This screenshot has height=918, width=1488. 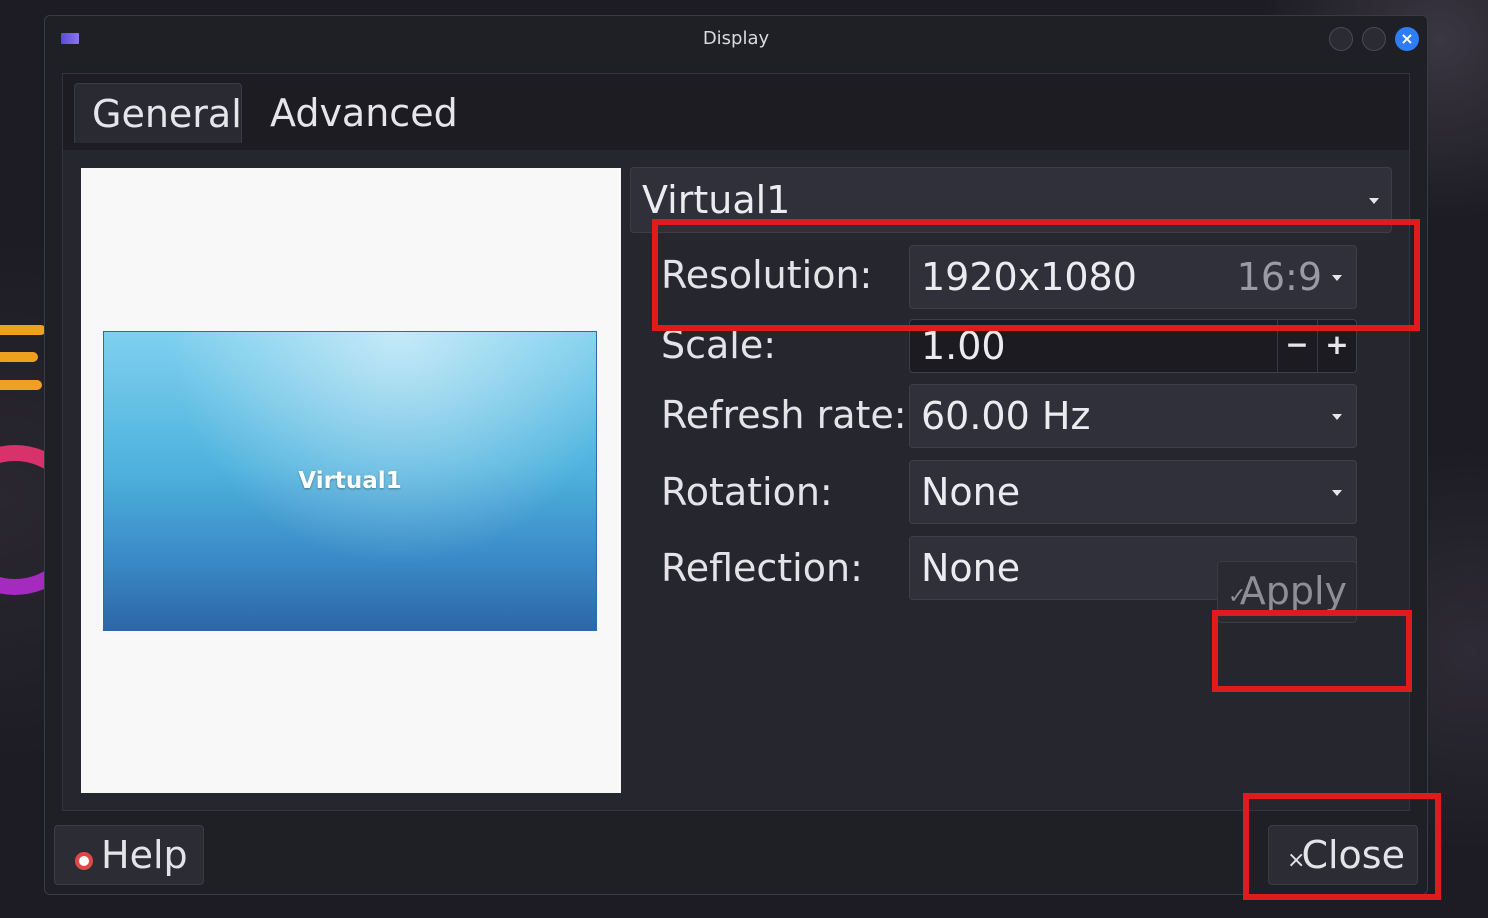 I want to click on apply-button-label: Apply, so click(x=1293, y=591).